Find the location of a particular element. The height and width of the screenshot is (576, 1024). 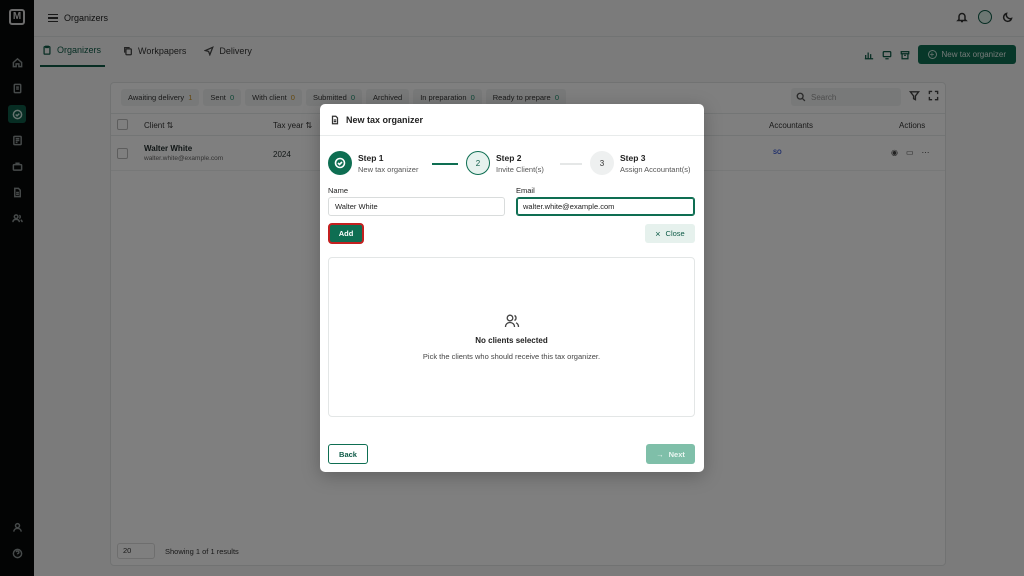

dialog-header: New tax organizer is located at coordinates (512, 120).